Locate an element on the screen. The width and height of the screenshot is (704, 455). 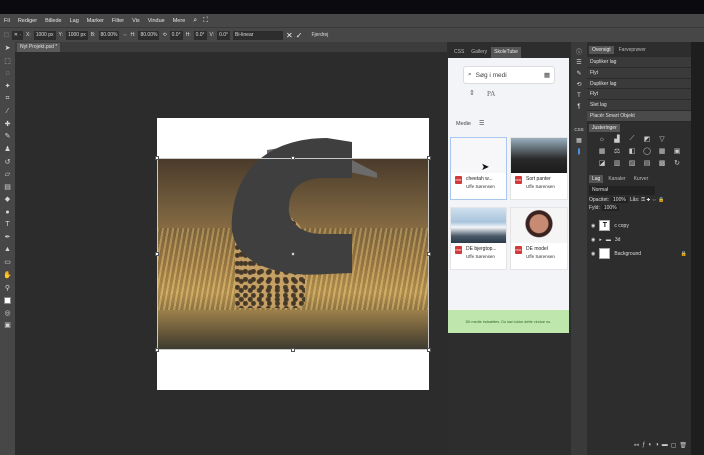
history-item: Flyt is located at coordinates (639, 73).